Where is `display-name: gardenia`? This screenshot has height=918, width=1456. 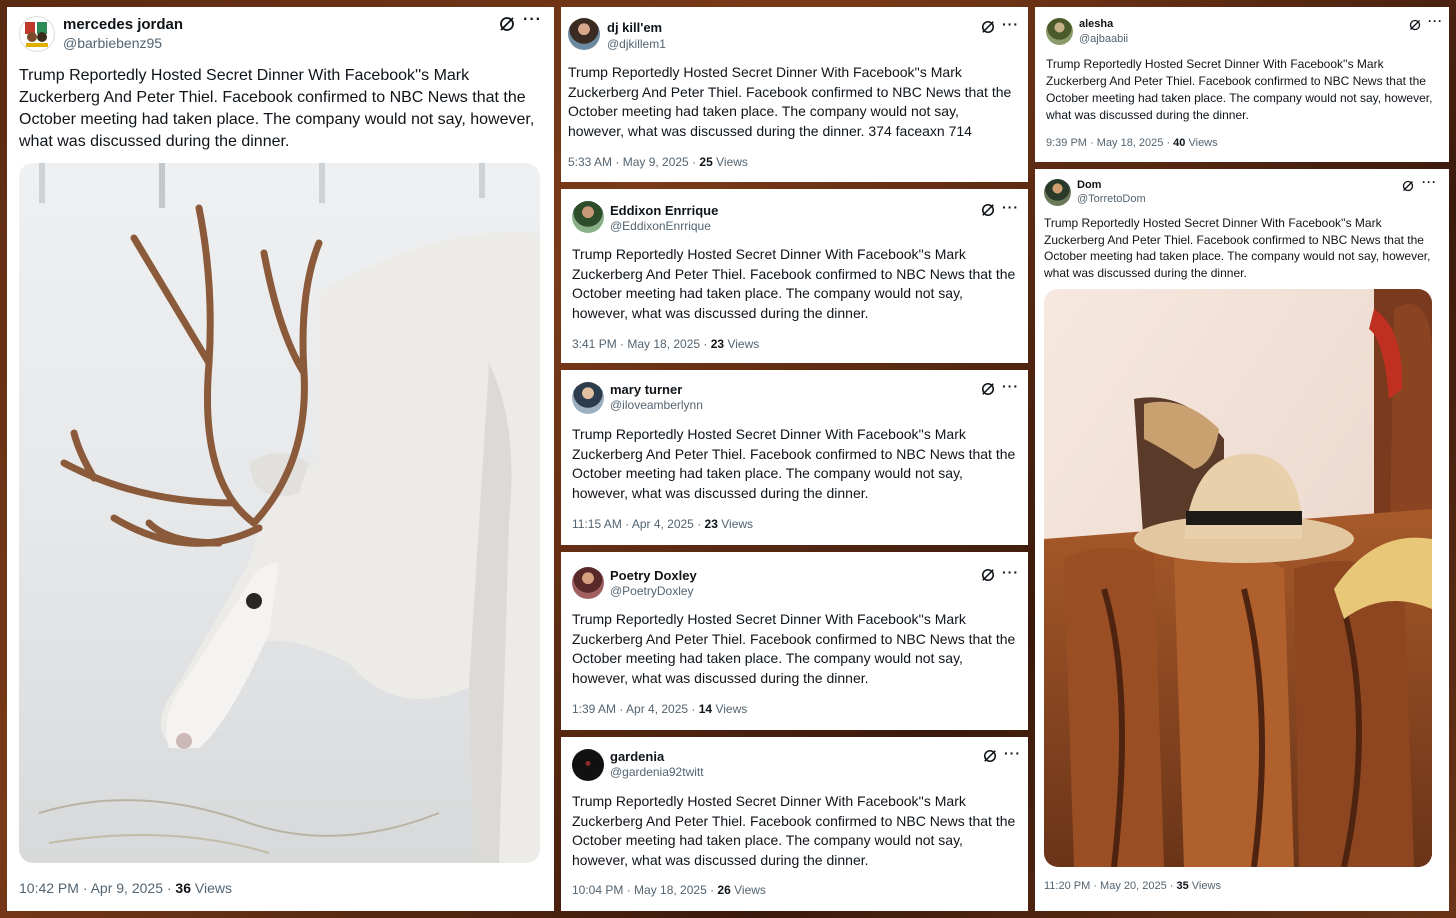
display-name: gardenia is located at coordinates (637, 756).